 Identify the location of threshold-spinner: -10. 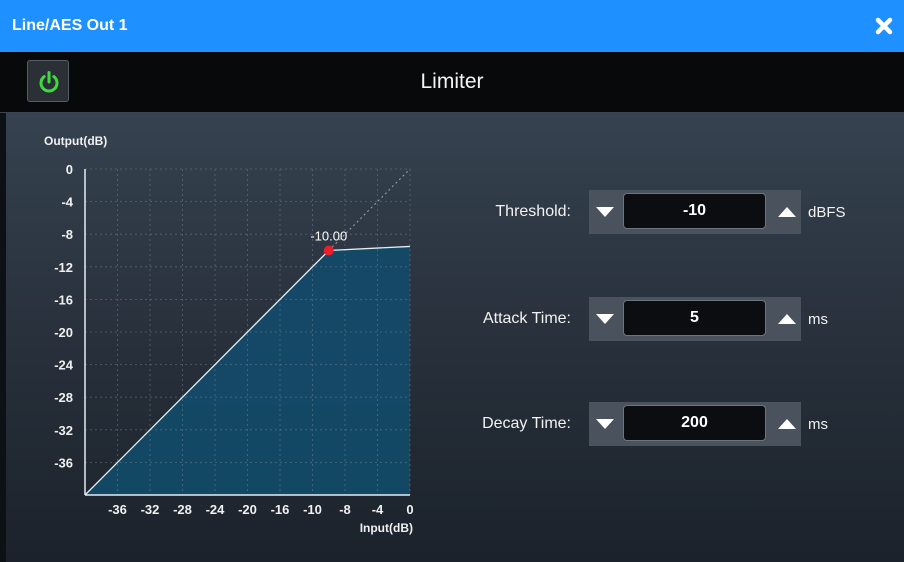
(695, 212).